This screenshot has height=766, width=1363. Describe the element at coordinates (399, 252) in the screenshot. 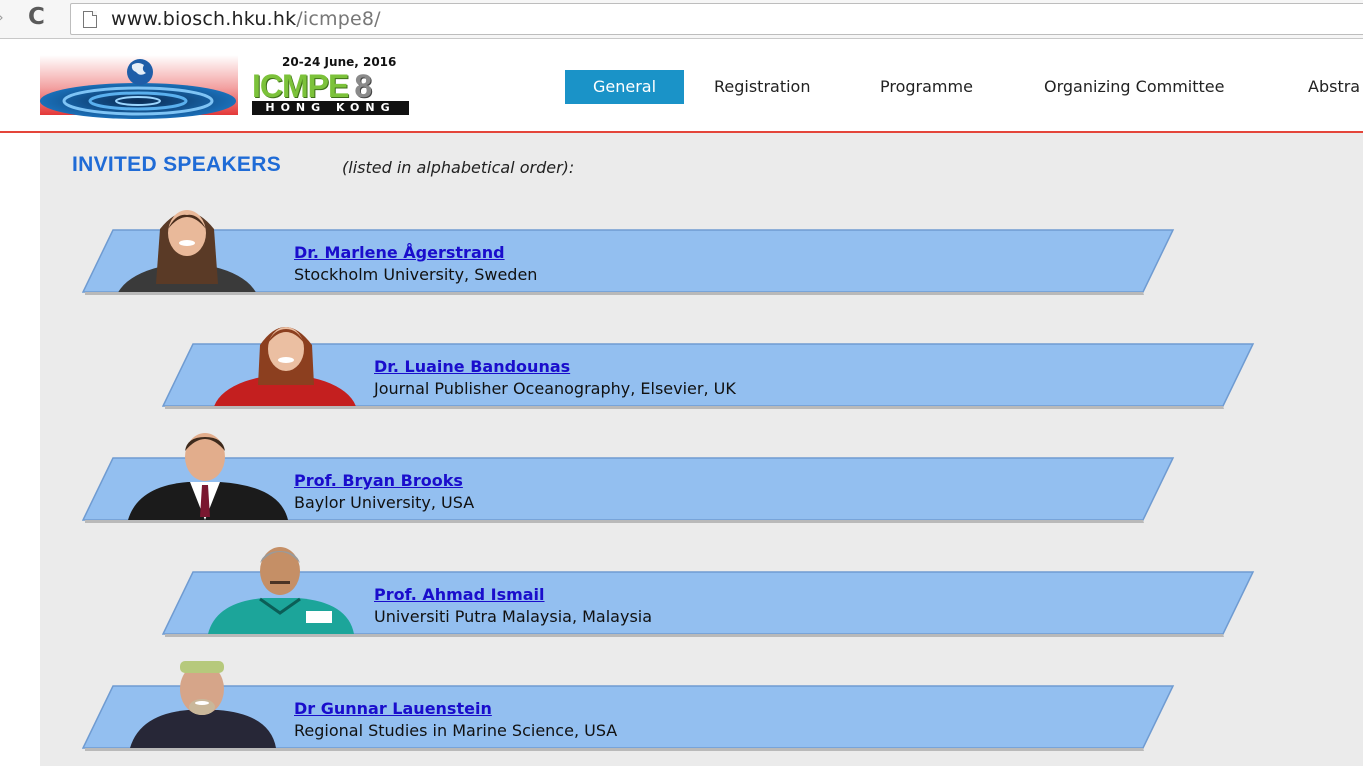

I see `speaker-name-link: Dr. Marlene Ågerstrand` at that location.